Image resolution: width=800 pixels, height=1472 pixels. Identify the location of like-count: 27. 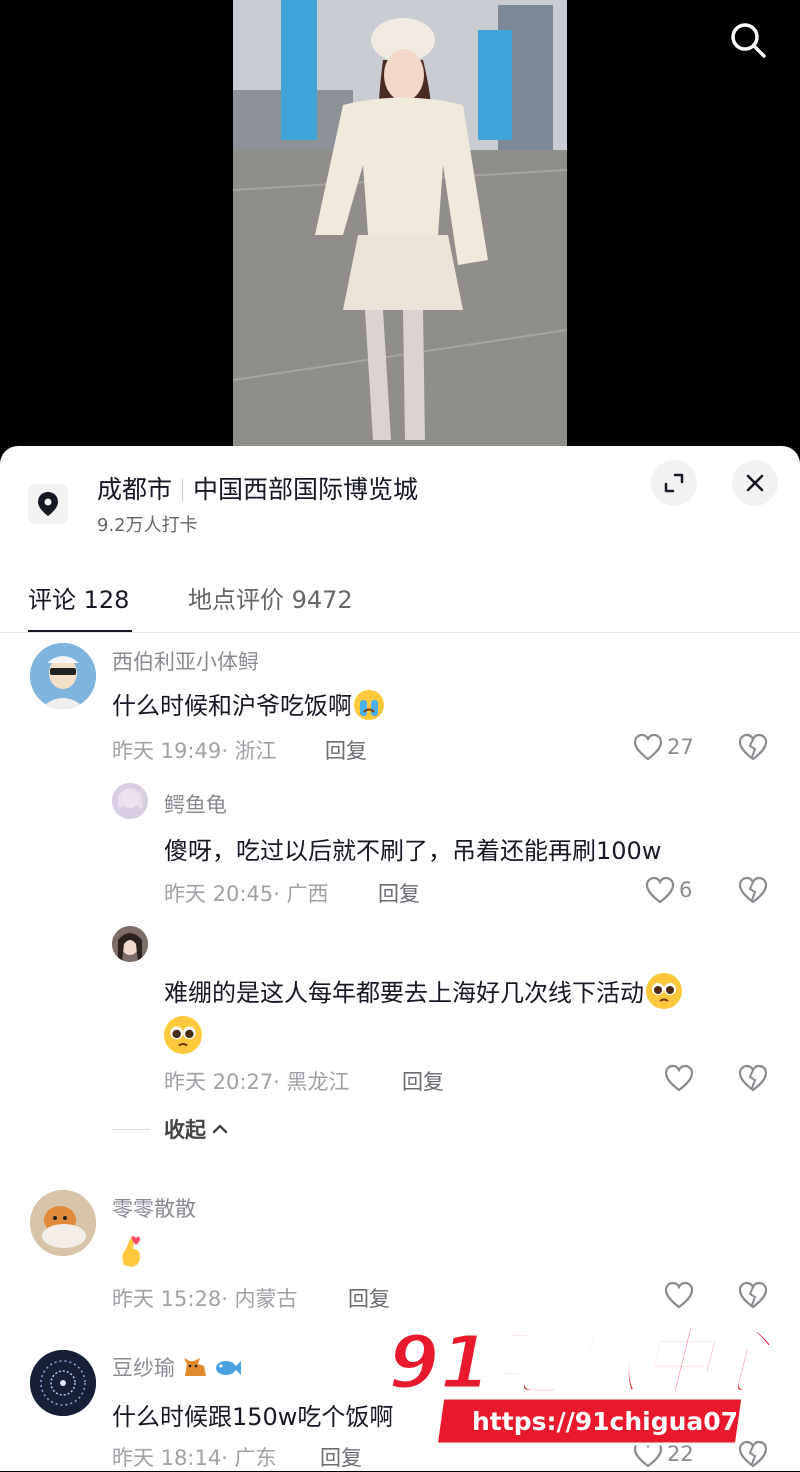
(680, 747).